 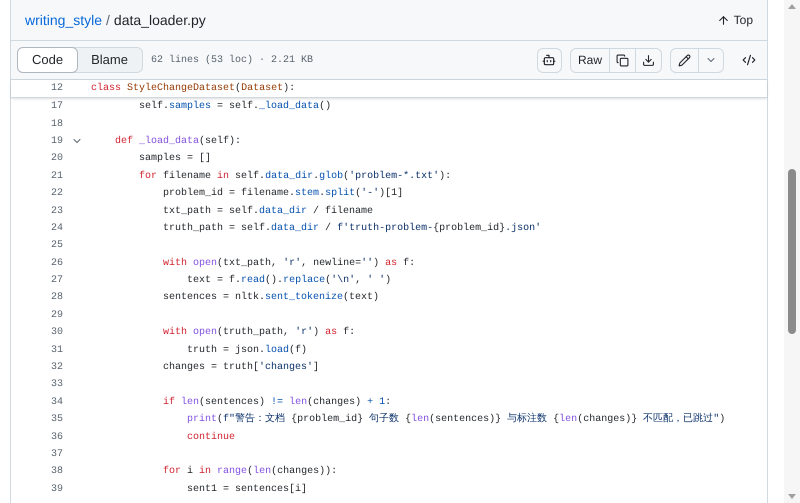 I want to click on line-number: 37, so click(x=56, y=455).